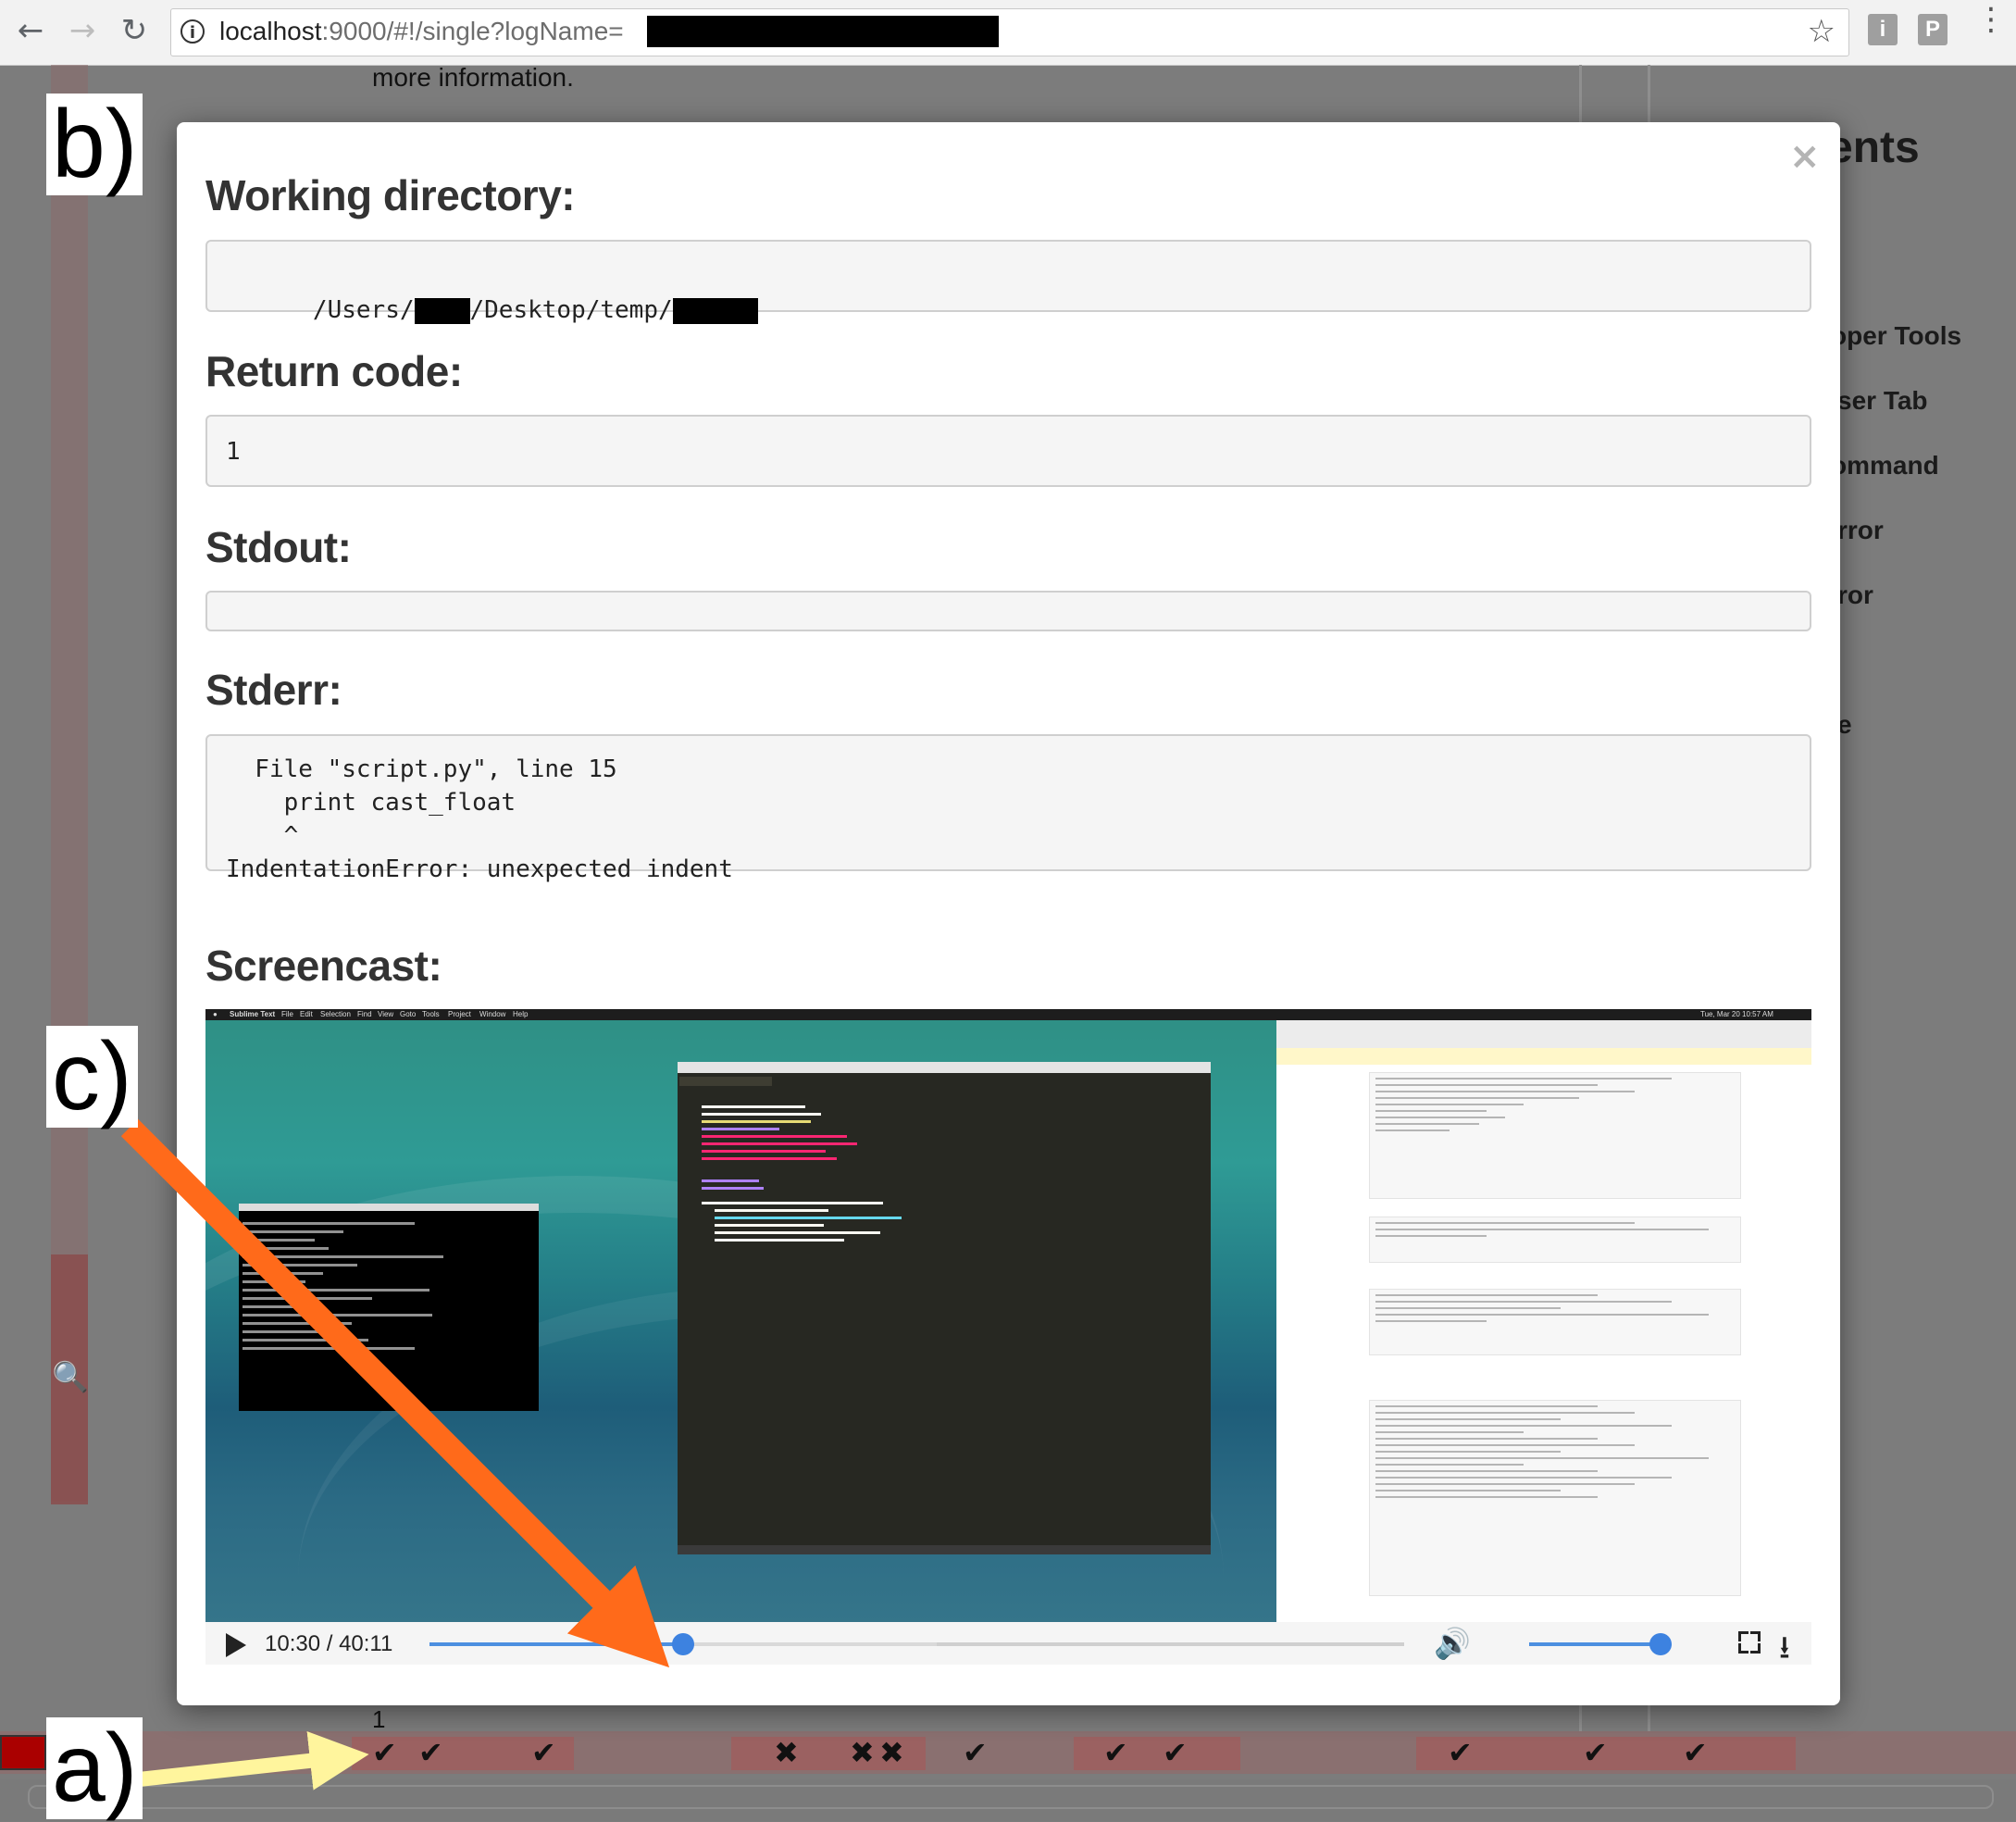 The image size is (2016, 1822). Describe the element at coordinates (395, 1393) in the screenshot. I see `arrow-c` at that location.